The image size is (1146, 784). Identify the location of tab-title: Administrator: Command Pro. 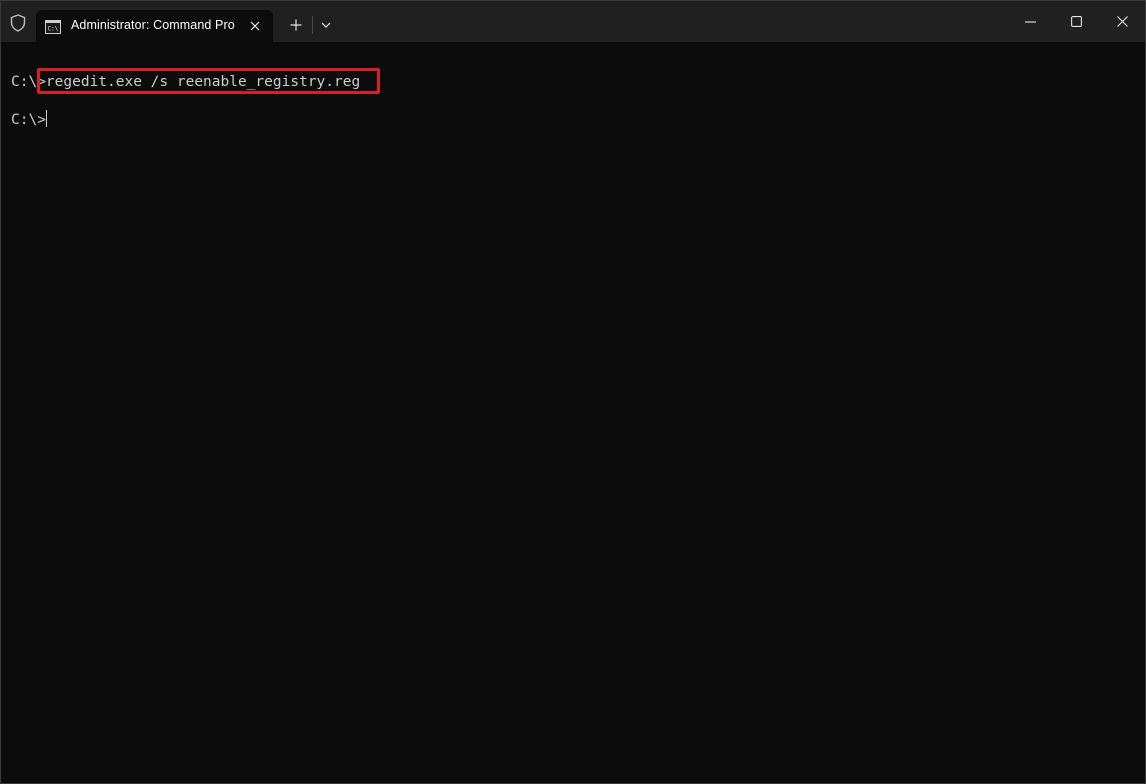
(153, 25).